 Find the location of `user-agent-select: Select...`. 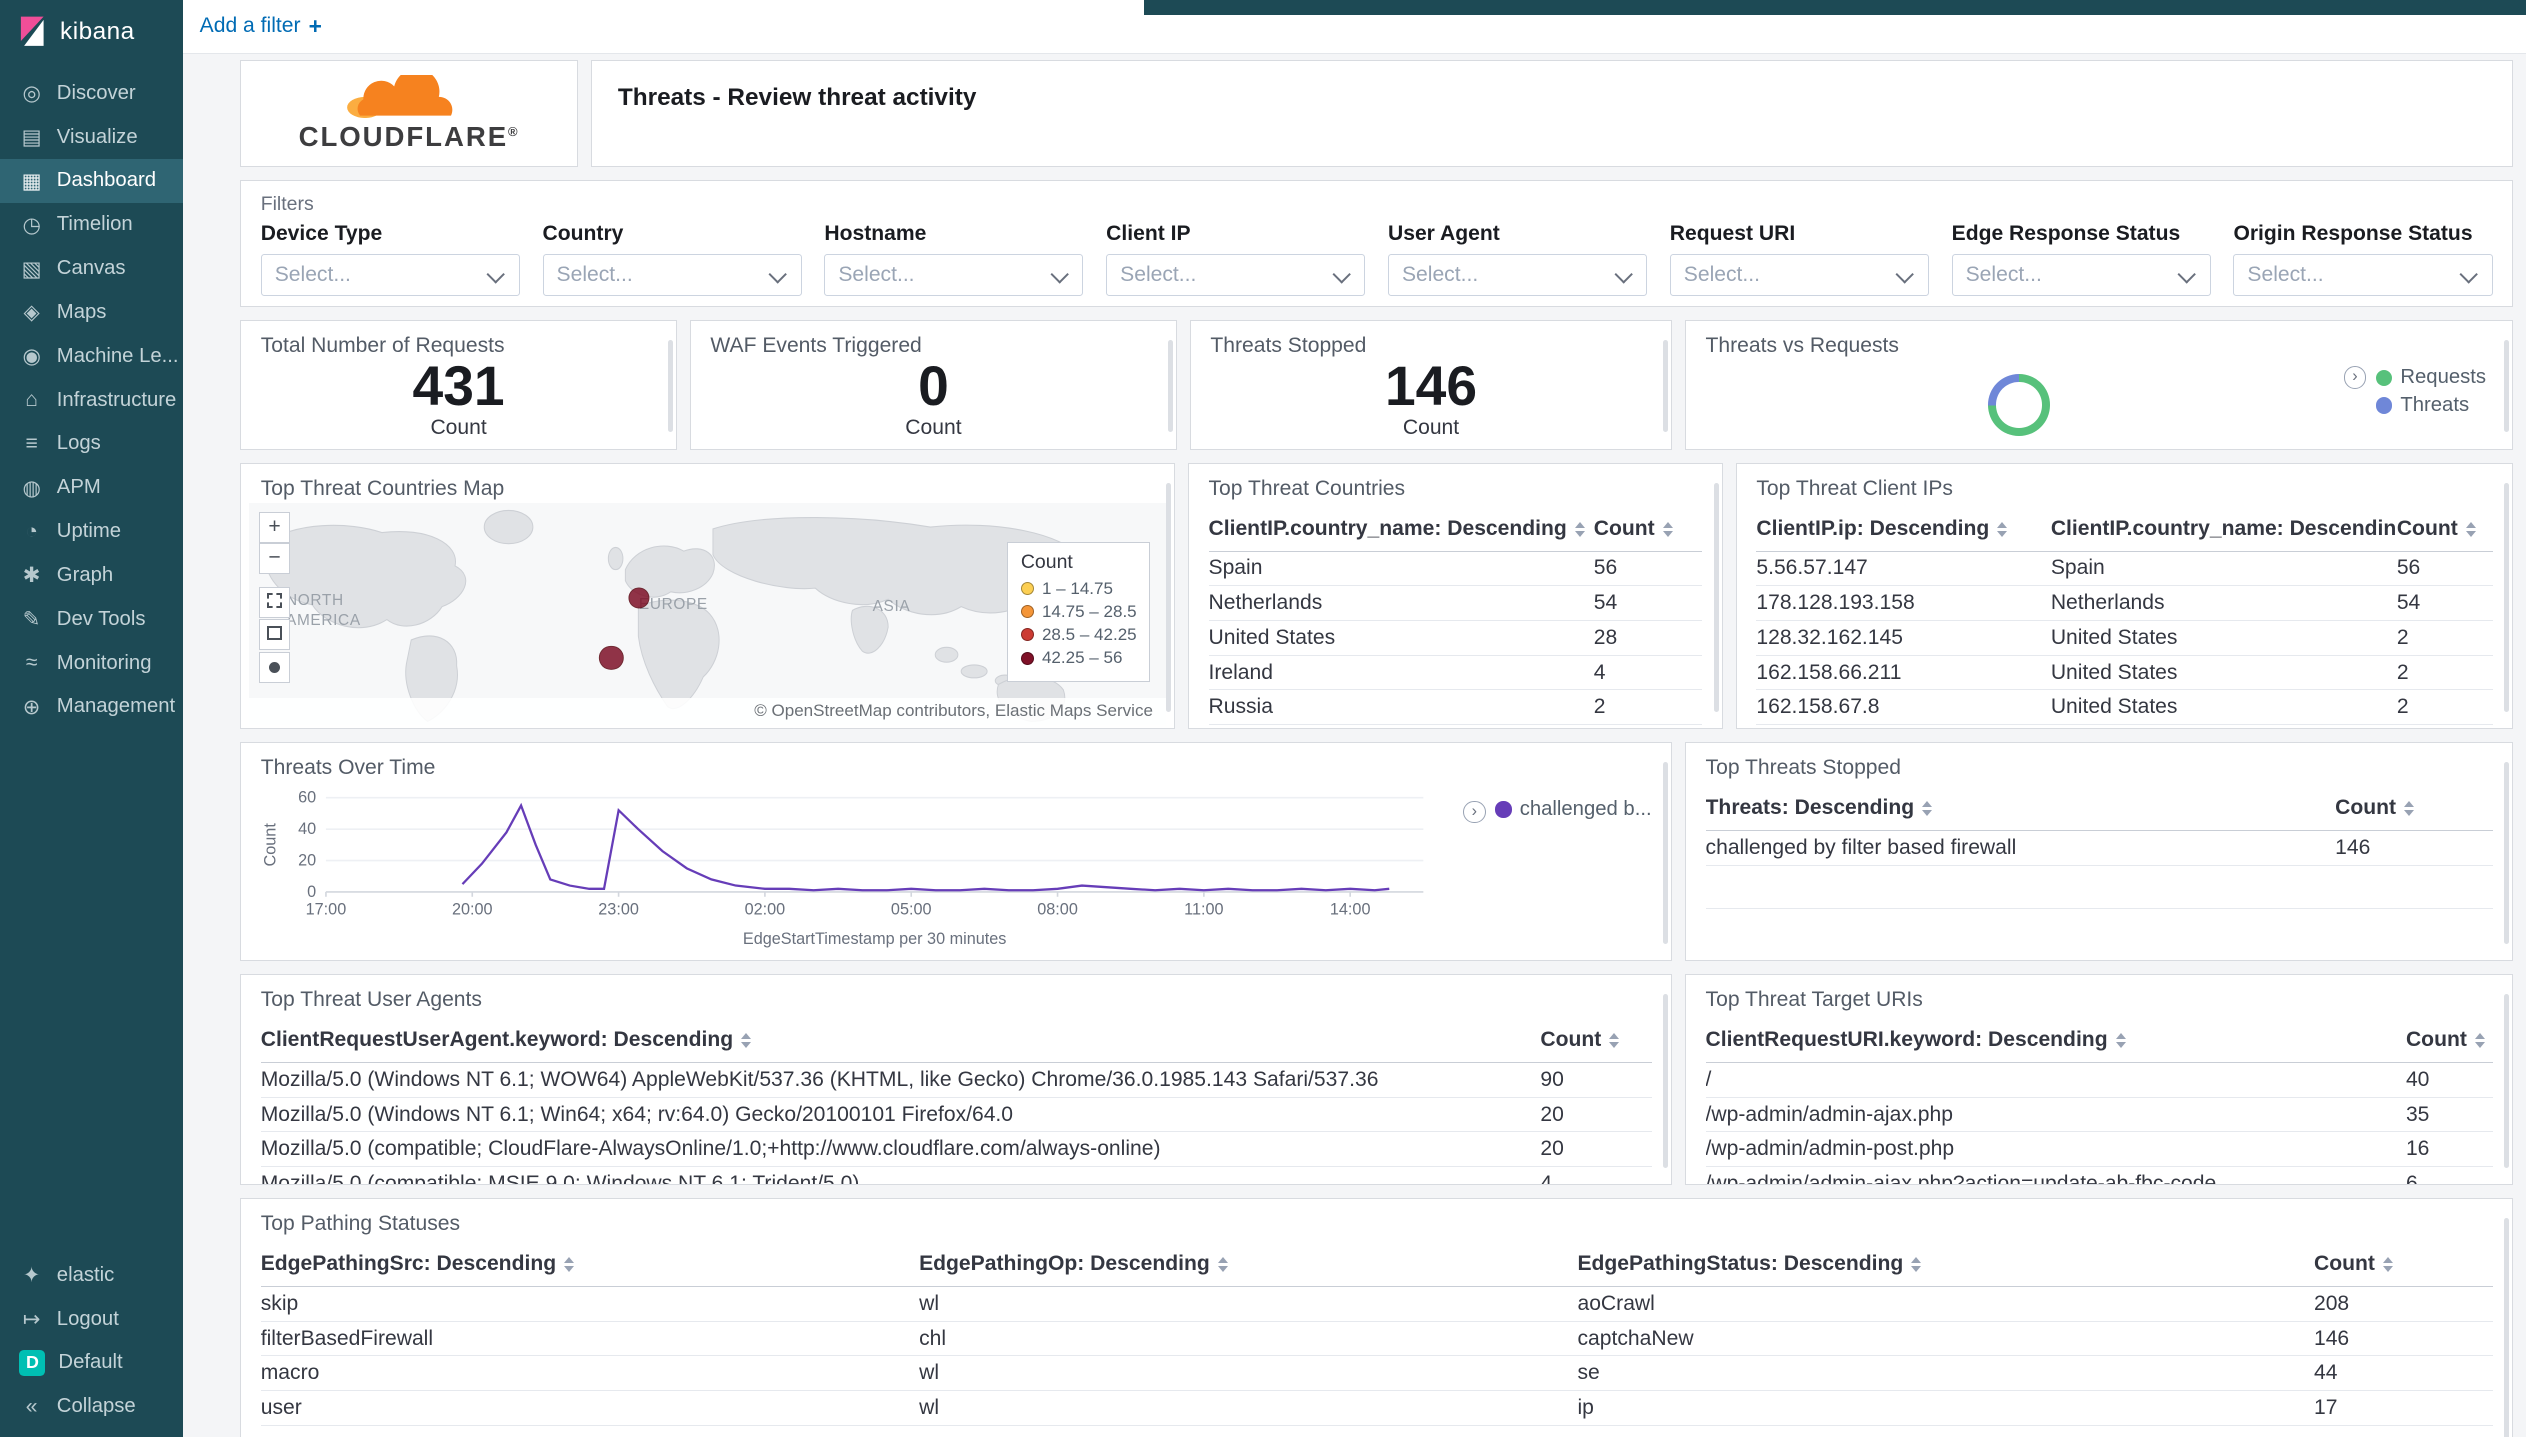

user-agent-select: Select... is located at coordinates (1517, 275).